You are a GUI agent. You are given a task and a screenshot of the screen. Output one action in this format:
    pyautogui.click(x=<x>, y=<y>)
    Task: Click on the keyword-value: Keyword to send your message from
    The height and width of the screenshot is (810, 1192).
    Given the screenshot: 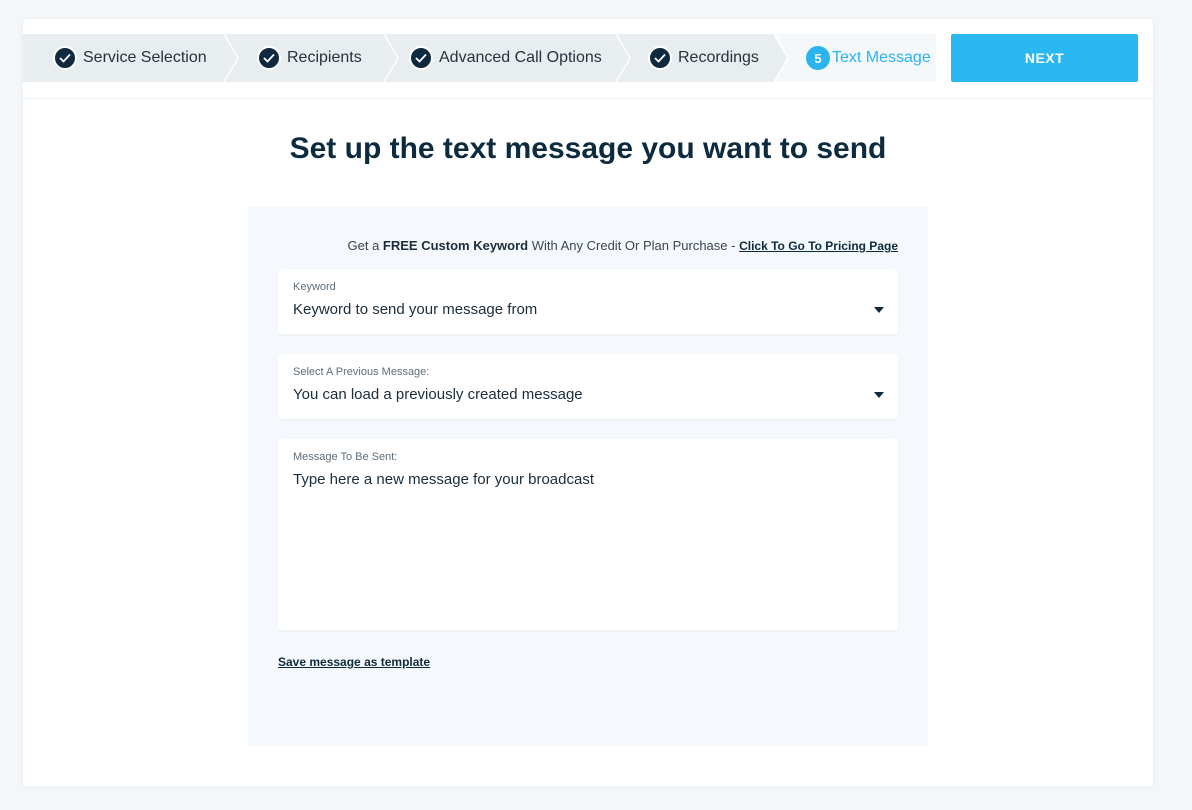 What is the action you would take?
    pyautogui.click(x=415, y=309)
    